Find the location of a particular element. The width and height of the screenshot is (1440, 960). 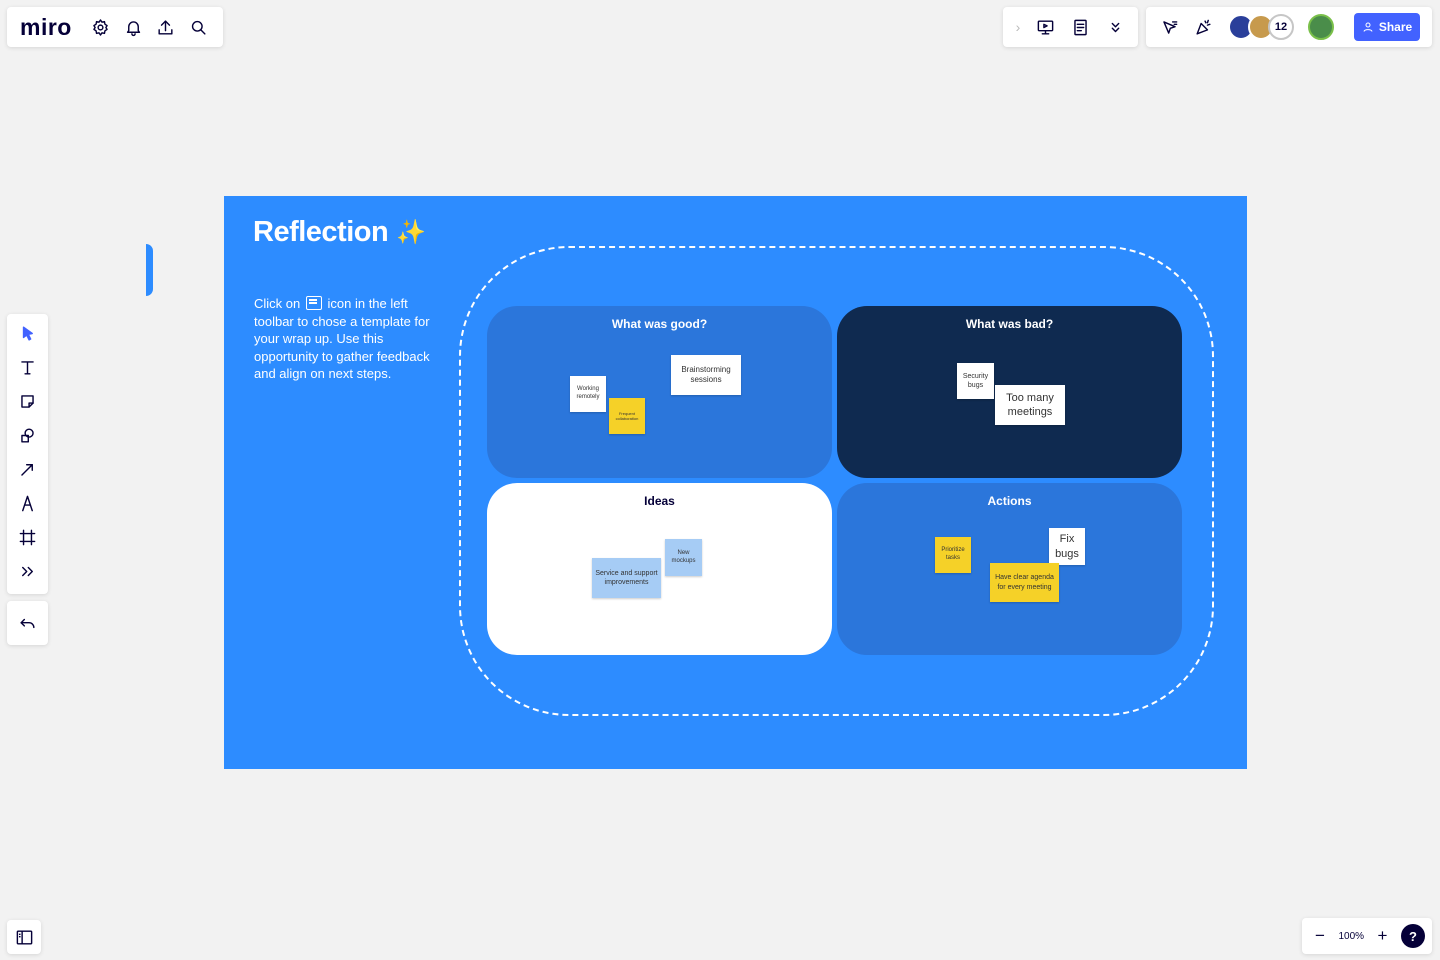

sticky-note: Too many meetings is located at coordinates (1030, 405).